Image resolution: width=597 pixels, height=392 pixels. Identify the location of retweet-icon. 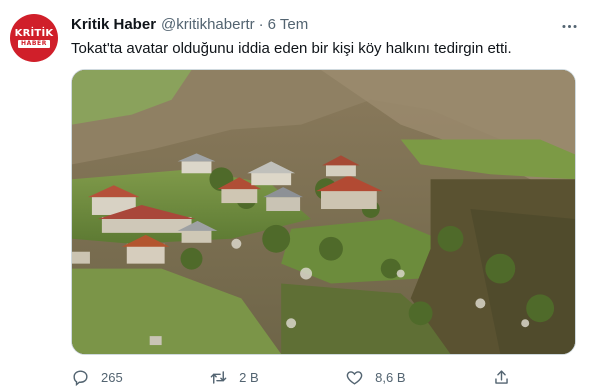
(218, 377).